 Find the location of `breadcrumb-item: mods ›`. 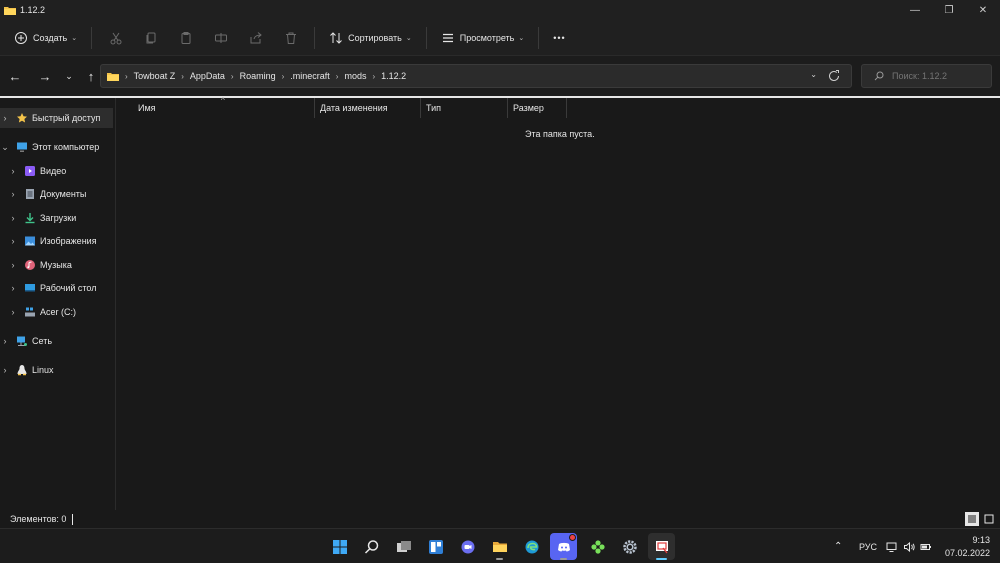

breadcrumb-item: mods › is located at coordinates (362, 76).